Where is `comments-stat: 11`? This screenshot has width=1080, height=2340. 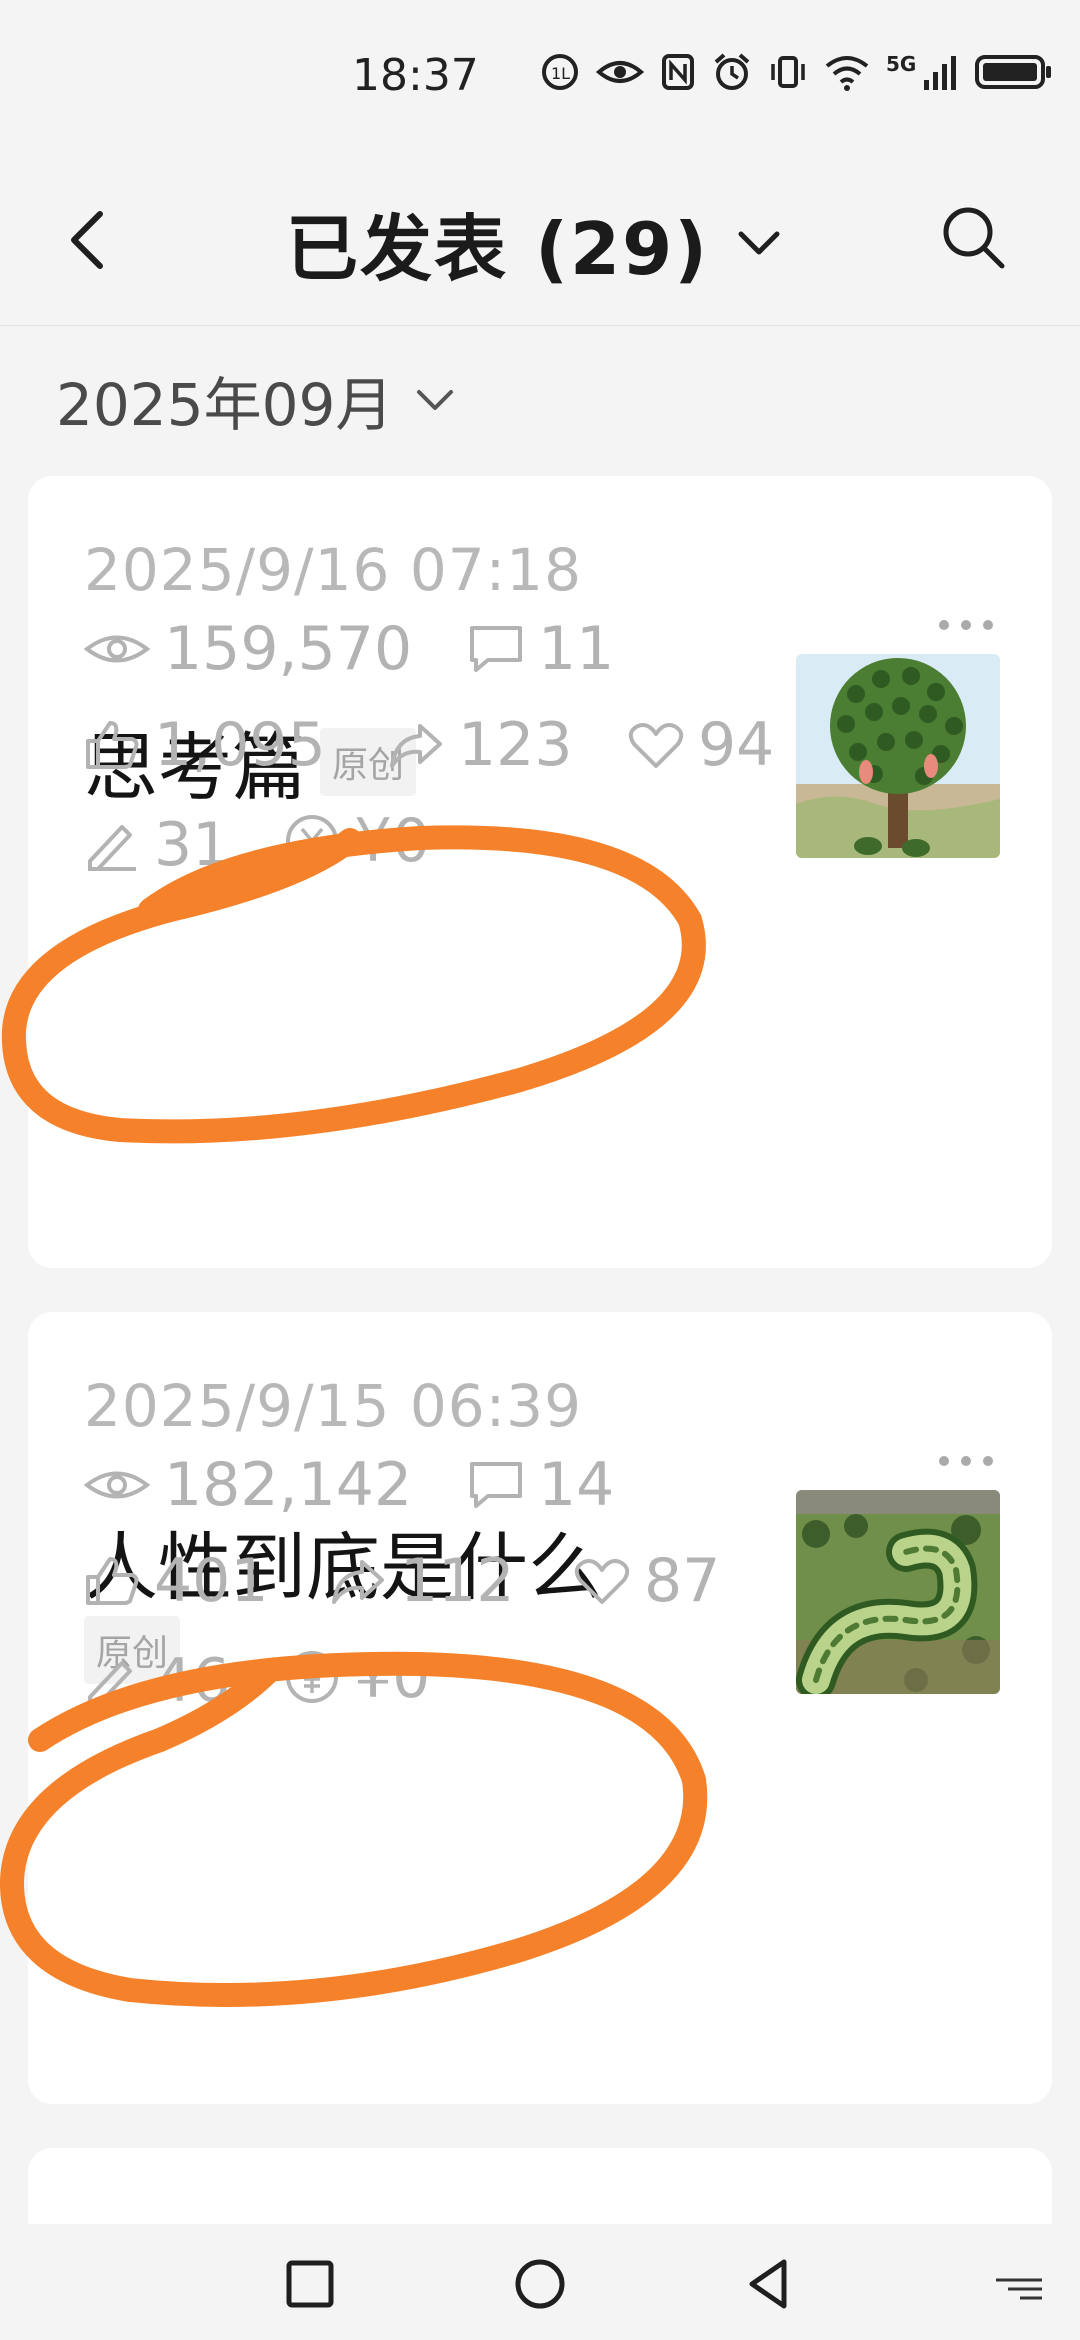
comments-stat: 11 is located at coordinates (541, 649).